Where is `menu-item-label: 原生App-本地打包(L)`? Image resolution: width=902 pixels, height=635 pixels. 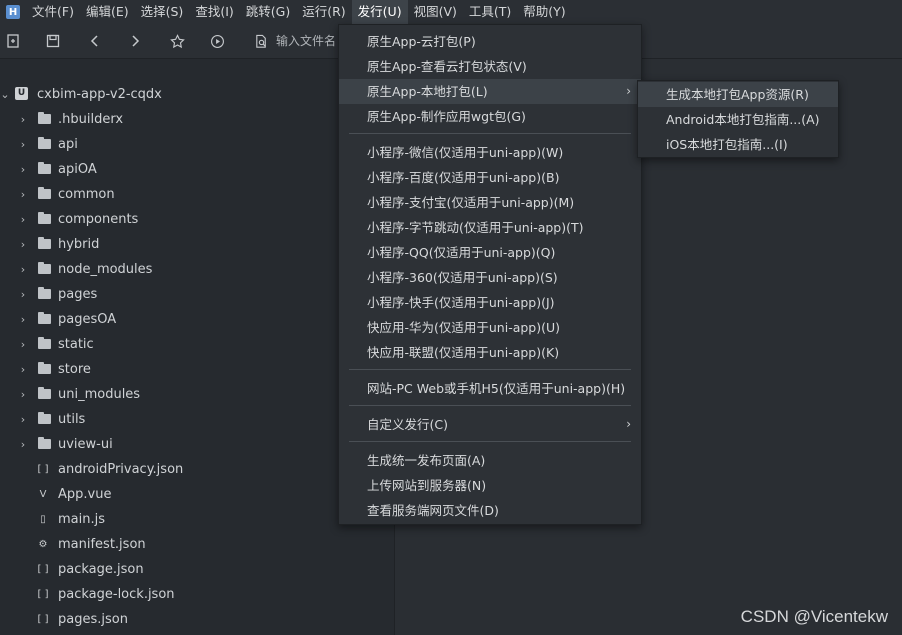
menu-item-label: 原生App-本地打包(L) is located at coordinates (427, 91).